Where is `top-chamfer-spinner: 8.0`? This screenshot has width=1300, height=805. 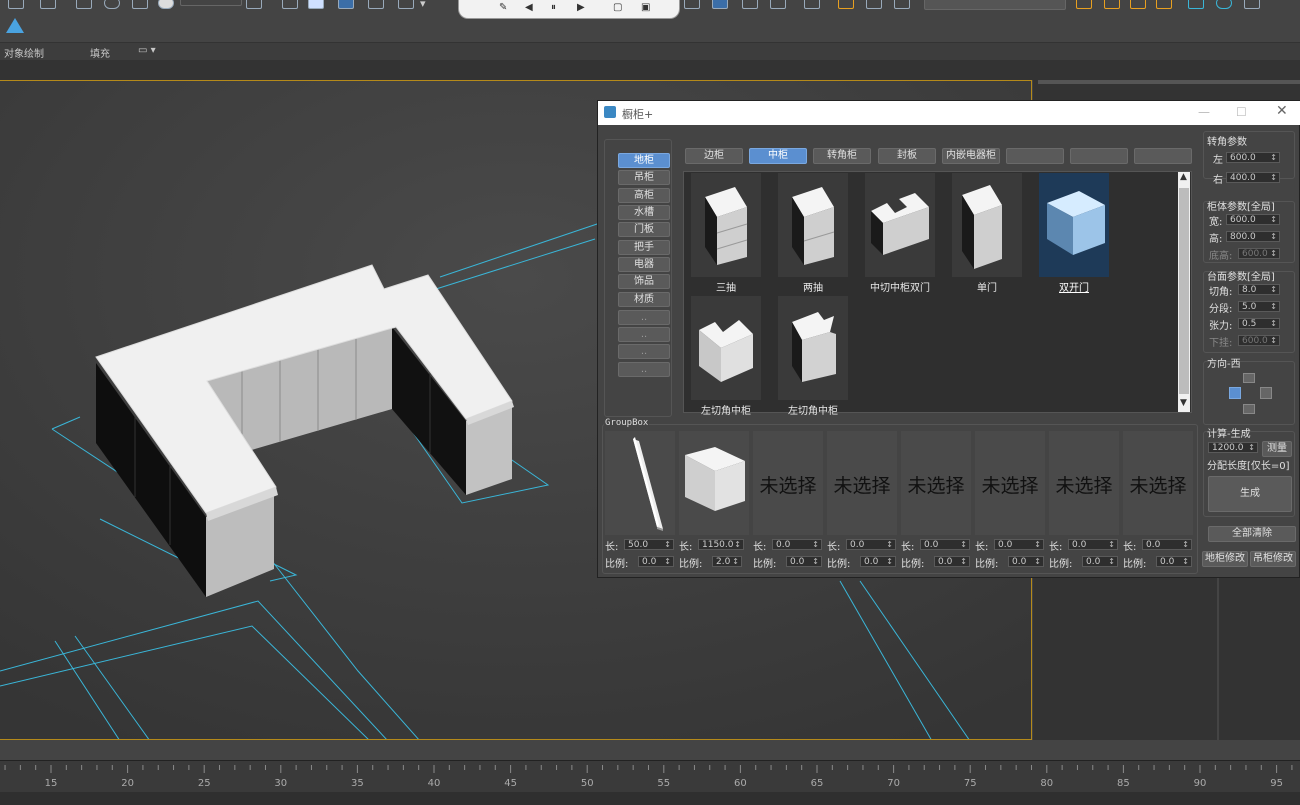 top-chamfer-spinner: 8.0 is located at coordinates (1259, 289).